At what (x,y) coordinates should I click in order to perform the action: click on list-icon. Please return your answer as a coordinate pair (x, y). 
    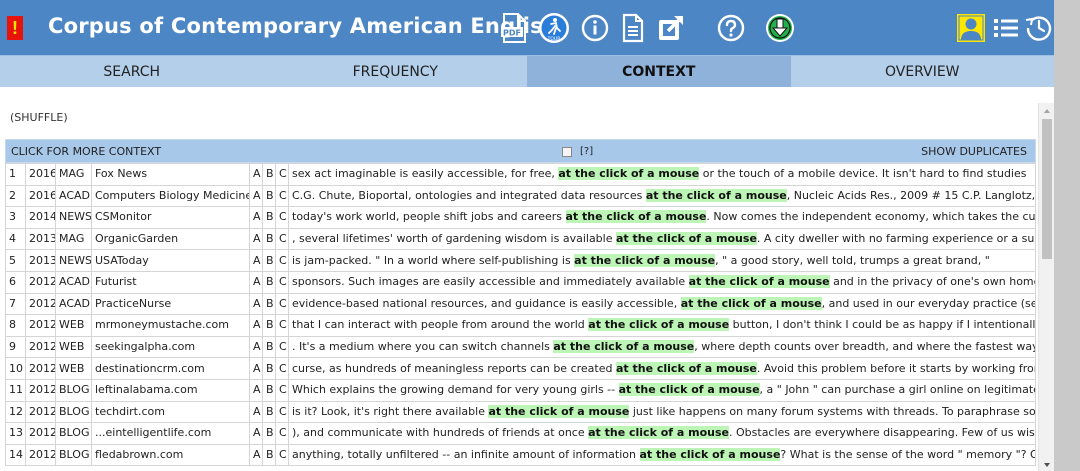
    Looking at the image, I should click on (1006, 28).